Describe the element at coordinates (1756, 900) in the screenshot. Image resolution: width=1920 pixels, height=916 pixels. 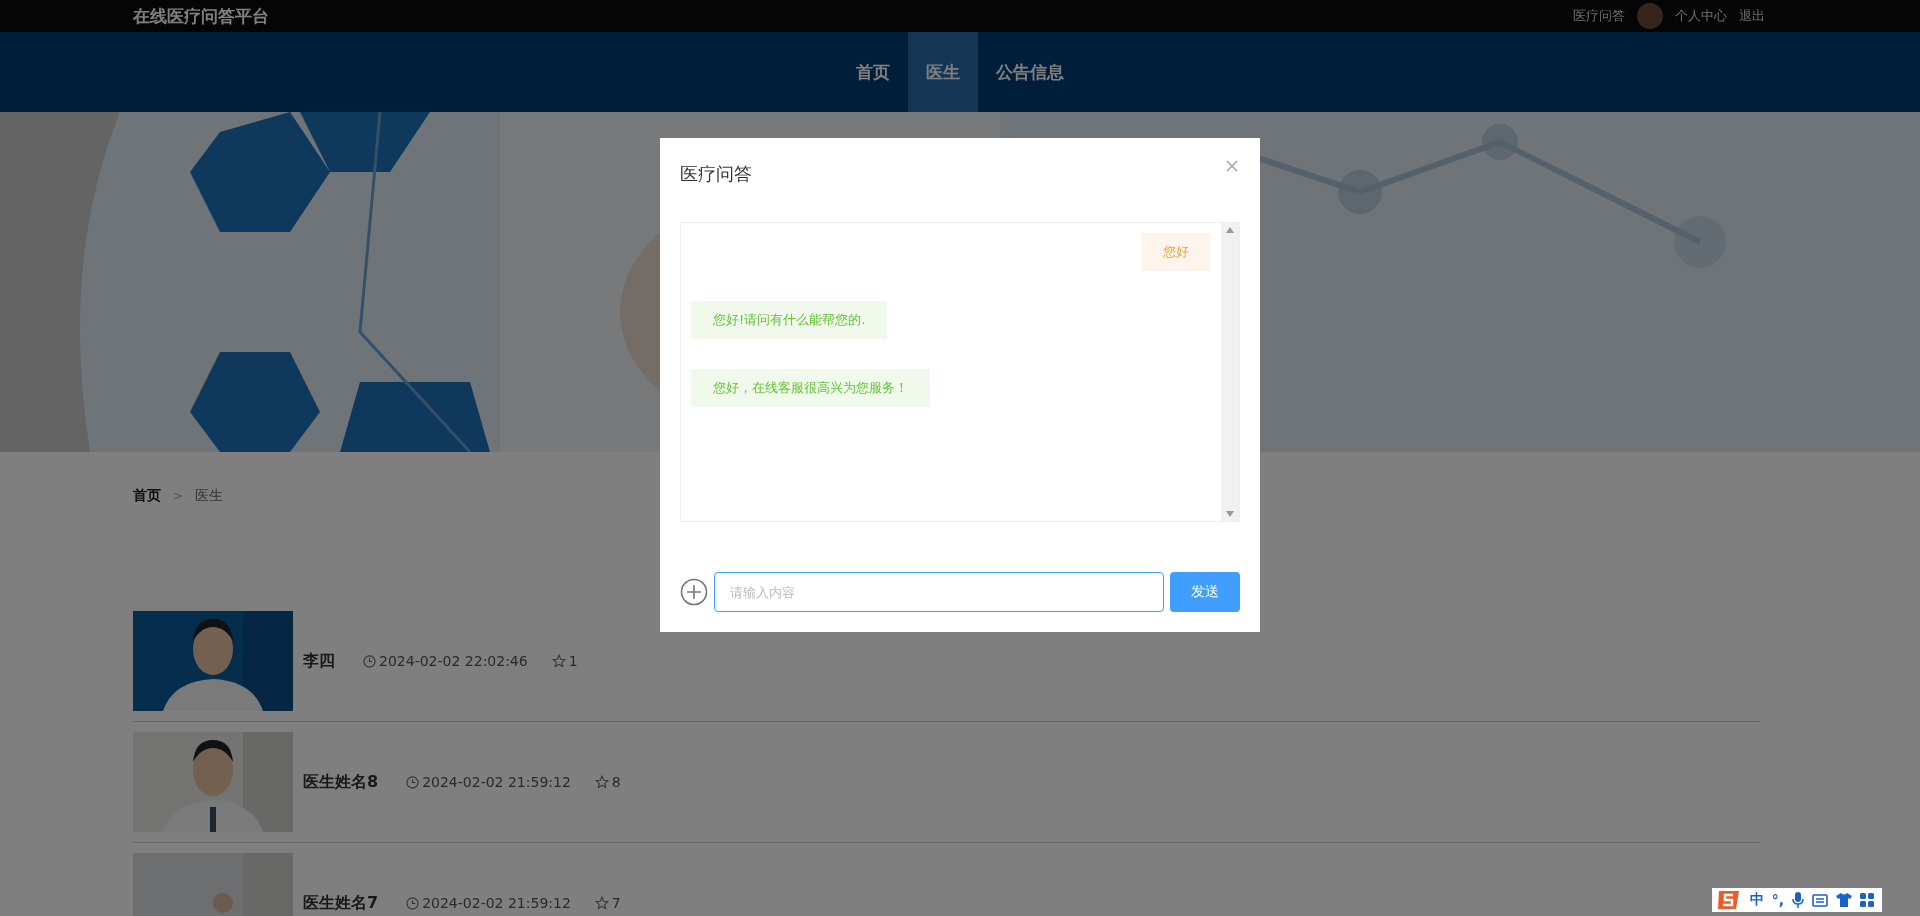
I see `ime-mode: 中` at that location.